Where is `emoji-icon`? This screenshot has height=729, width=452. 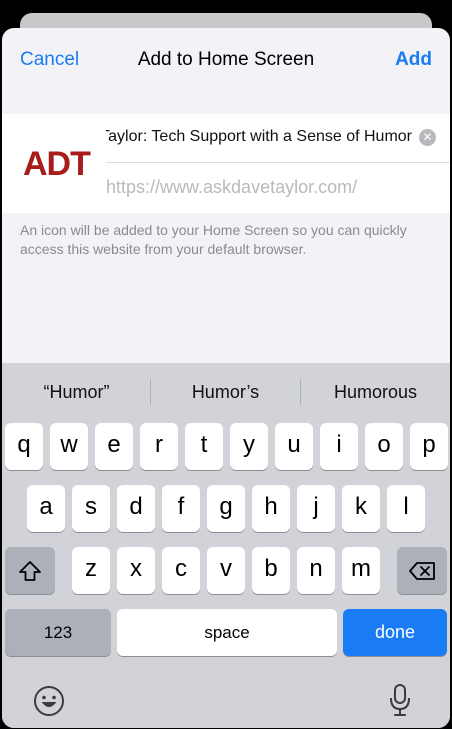 emoji-icon is located at coordinates (49, 701).